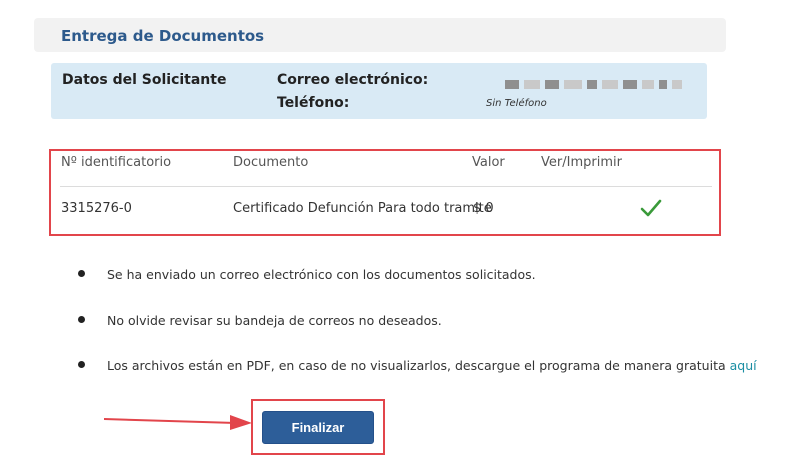  Describe the element at coordinates (488, 162) in the screenshot. I see `column-header-value: Valor` at that location.